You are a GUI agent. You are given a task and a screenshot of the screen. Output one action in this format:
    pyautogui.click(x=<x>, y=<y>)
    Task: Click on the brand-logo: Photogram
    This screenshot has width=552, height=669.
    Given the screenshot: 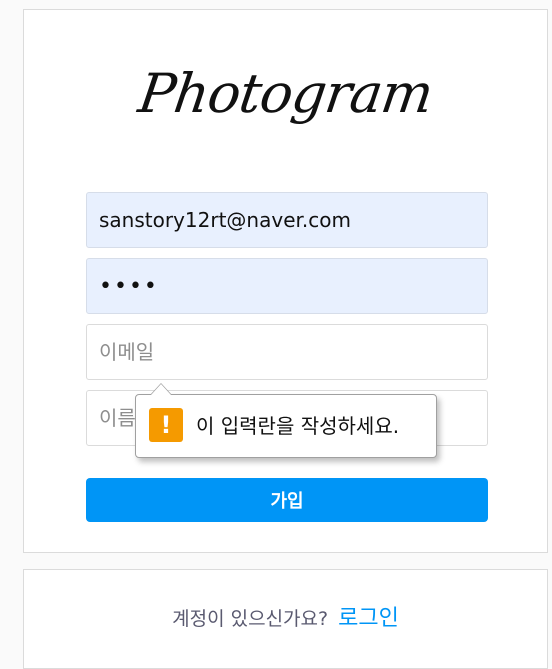 What is the action you would take?
    pyautogui.click(x=285, y=93)
    